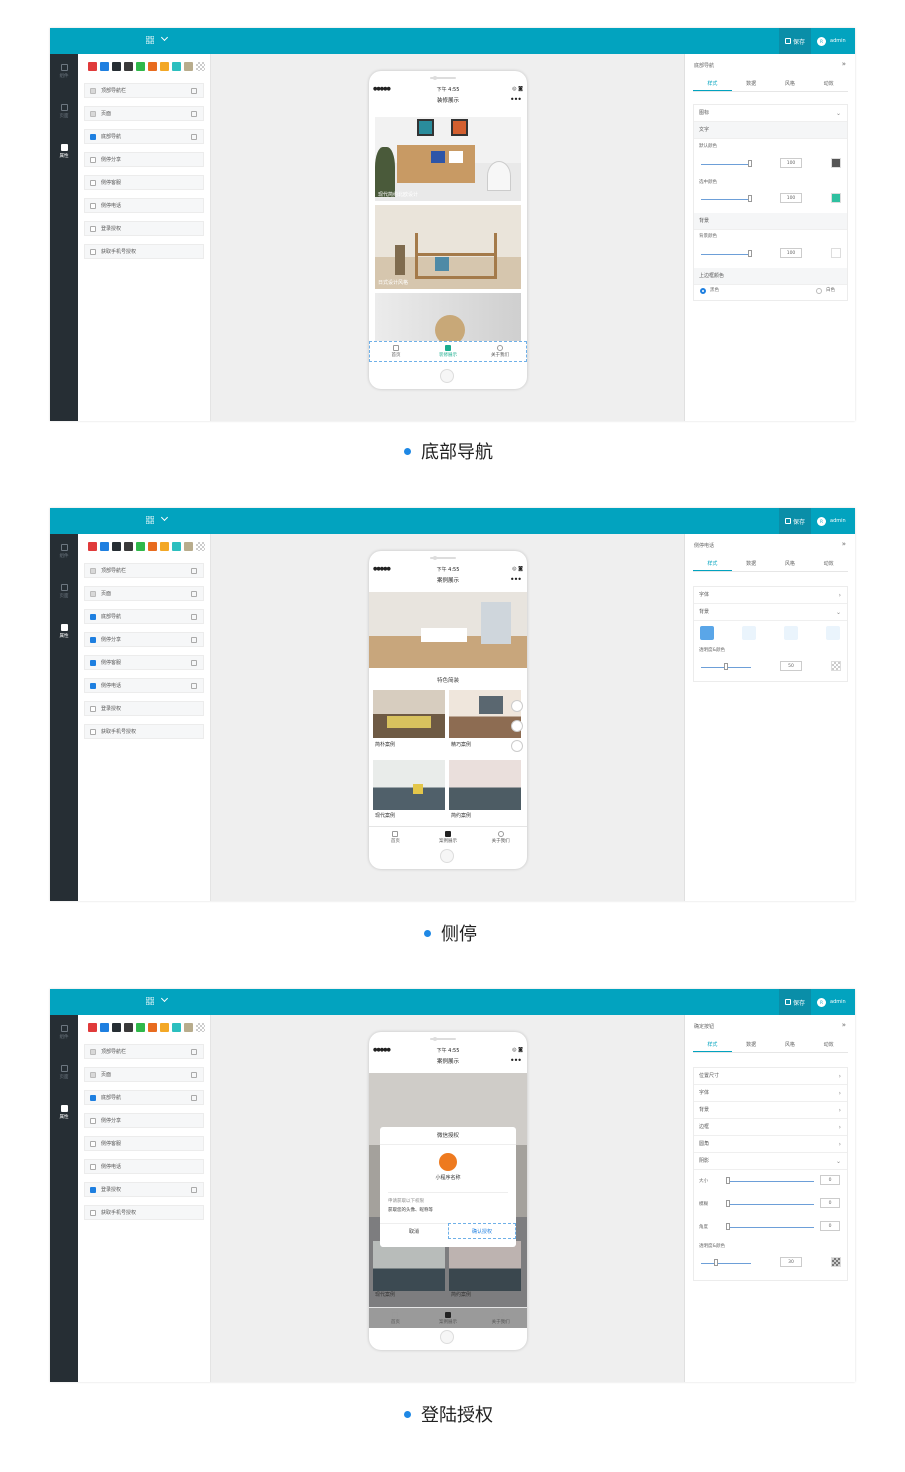 Image resolution: width=905 pixels, height=1472 pixels. I want to click on hero-banner, so click(448, 630).